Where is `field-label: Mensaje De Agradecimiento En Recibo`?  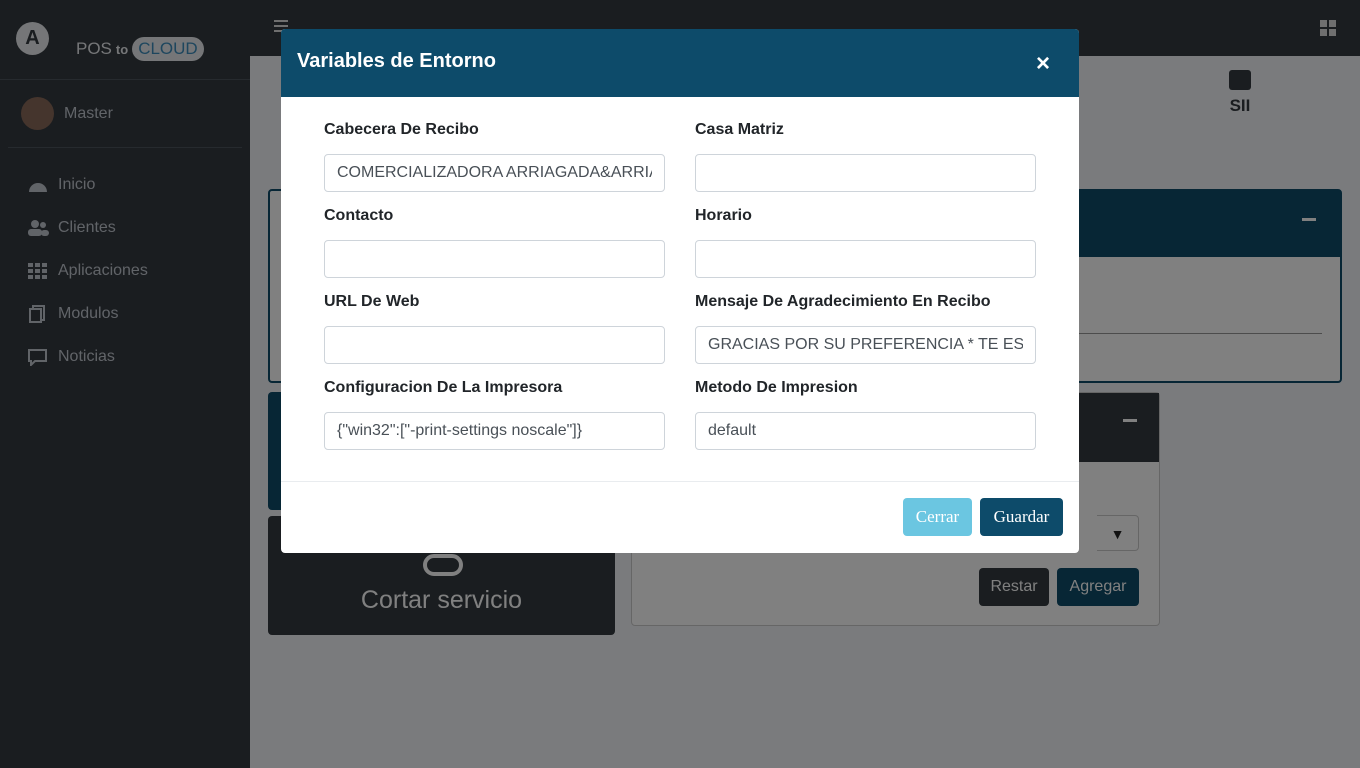
field-label: Mensaje De Agradecimiento En Recibo is located at coordinates (843, 301).